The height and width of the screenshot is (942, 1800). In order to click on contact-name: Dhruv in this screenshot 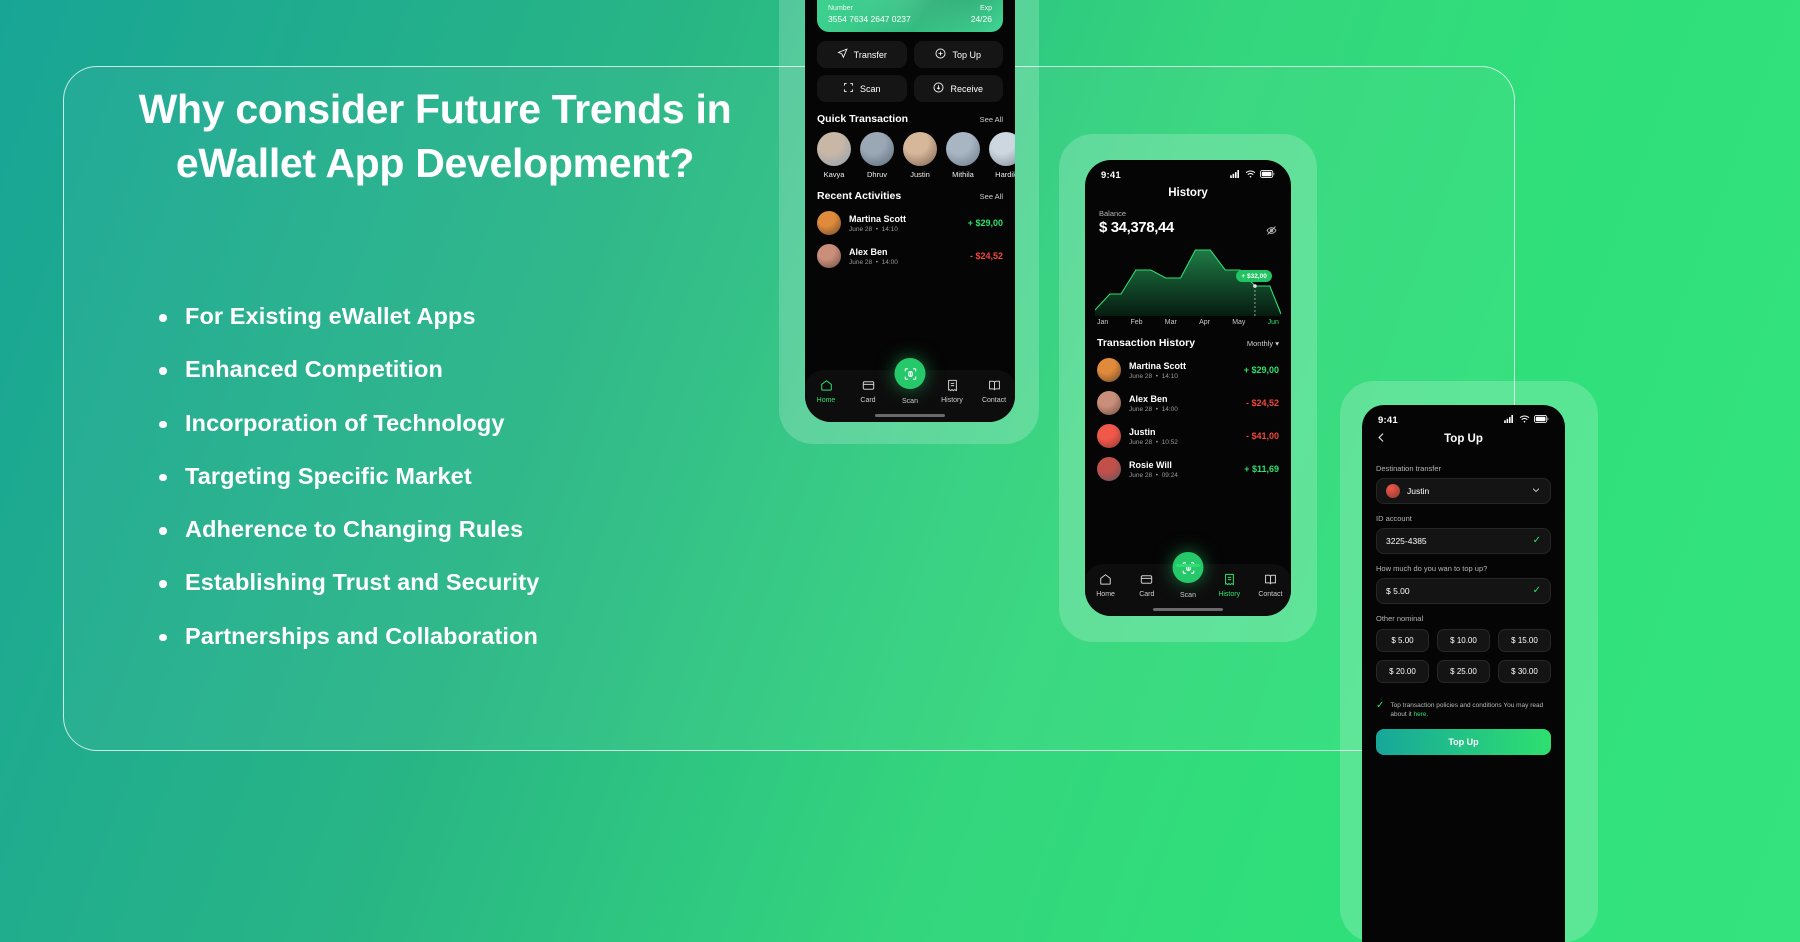, I will do `click(876, 174)`.